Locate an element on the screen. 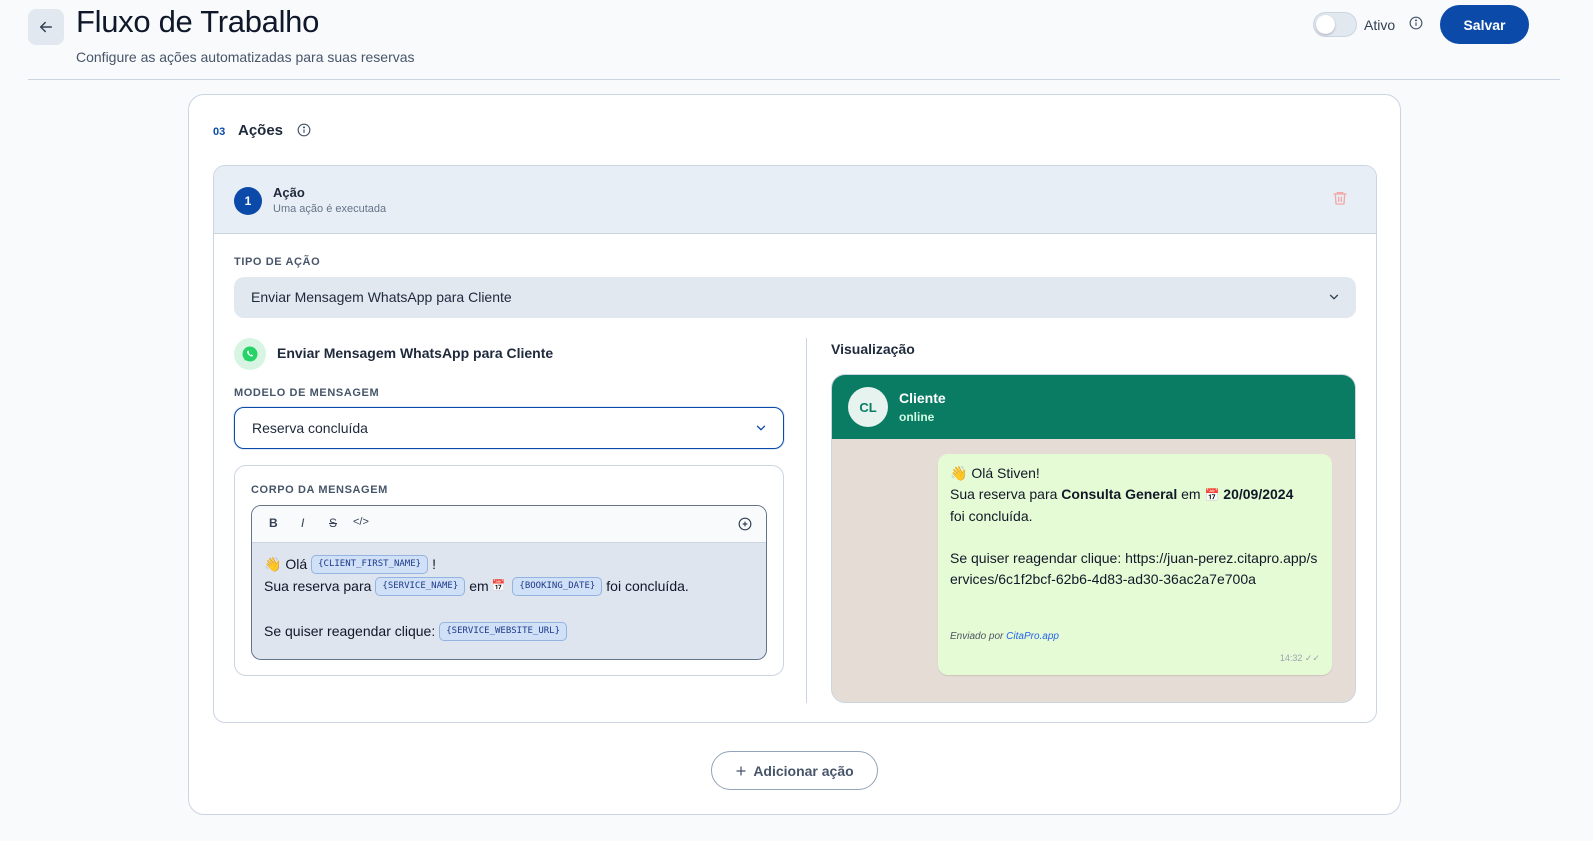 Image resolution: width=1593 pixels, height=841 pixels. arrow-left-icon is located at coordinates (46, 27).